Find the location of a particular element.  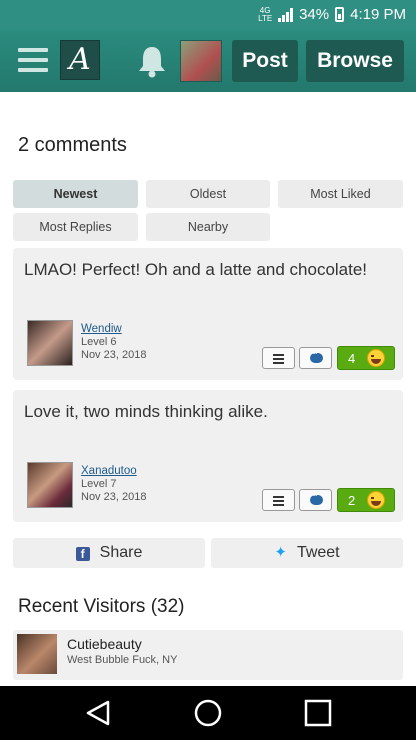

comment-text: Love it, two minds thinking alike. is located at coordinates (146, 411).